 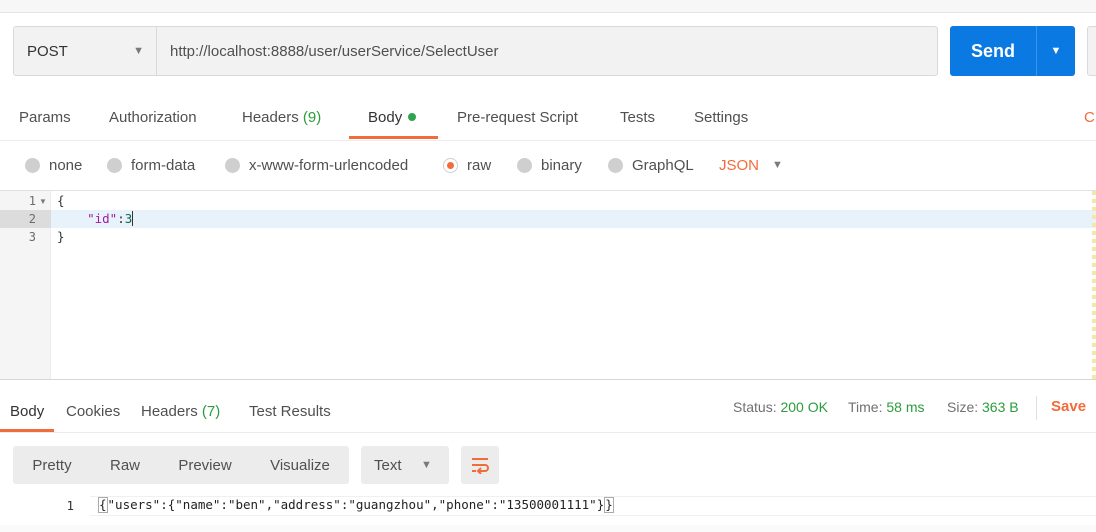 I want to click on cookies-link-partial: C, so click(x=1089, y=117).